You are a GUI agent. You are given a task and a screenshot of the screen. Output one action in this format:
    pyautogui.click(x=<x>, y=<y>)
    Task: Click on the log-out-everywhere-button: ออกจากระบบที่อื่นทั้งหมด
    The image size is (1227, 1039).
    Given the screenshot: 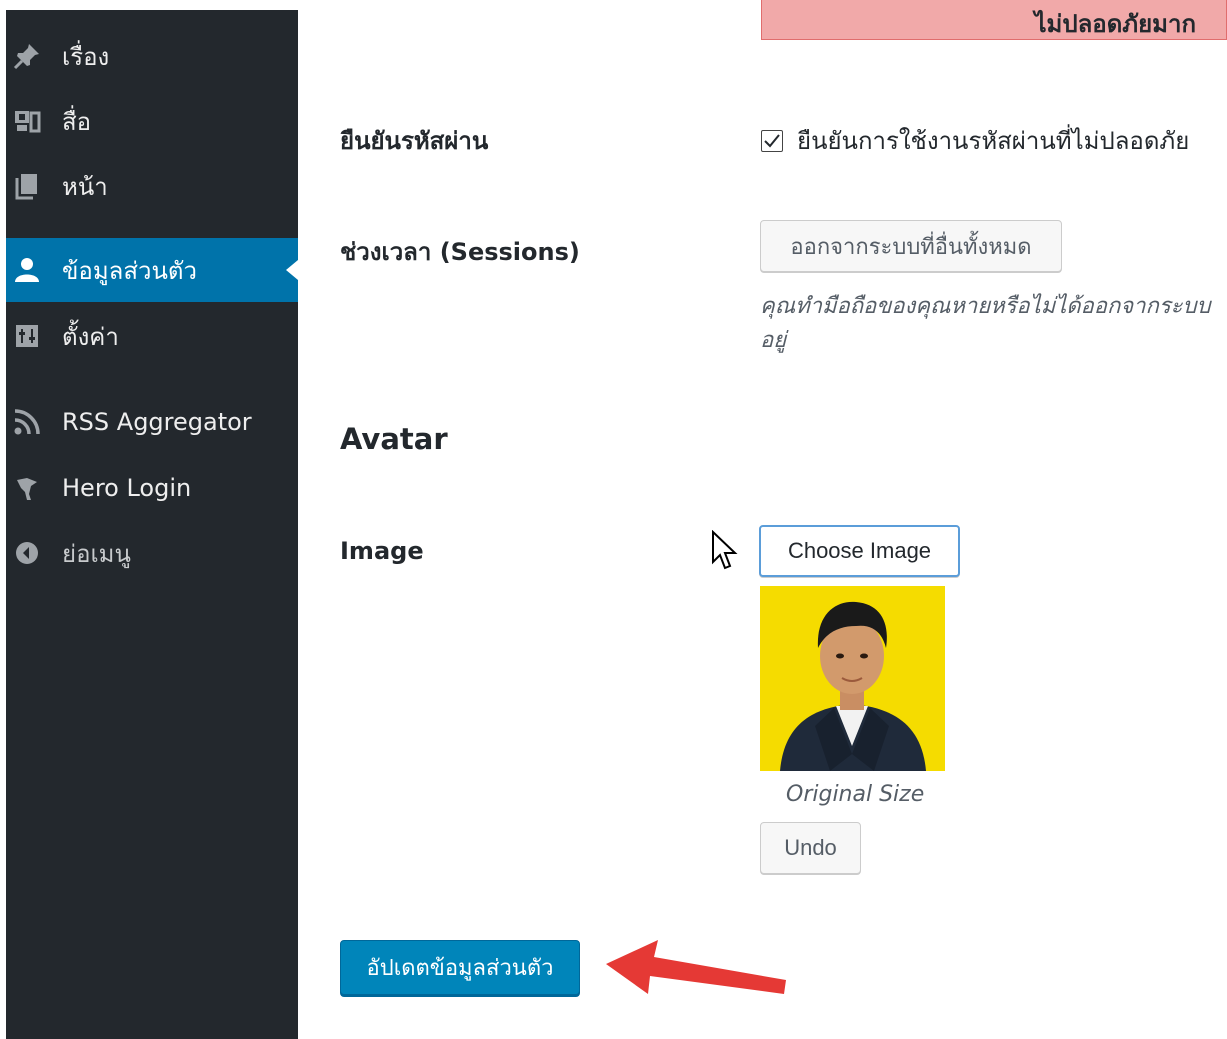 What is the action you would take?
    pyautogui.click(x=911, y=246)
    